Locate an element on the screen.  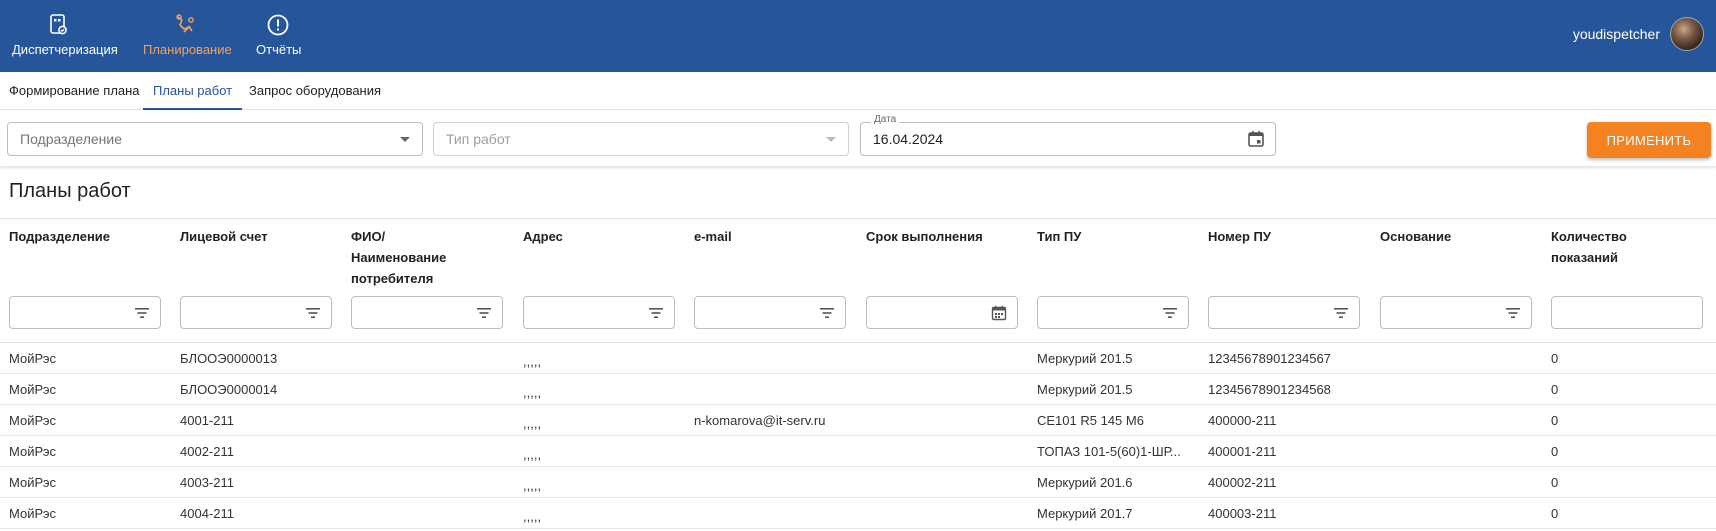
table-cell: Меркурий 201.6 is located at coordinates (1085, 482).